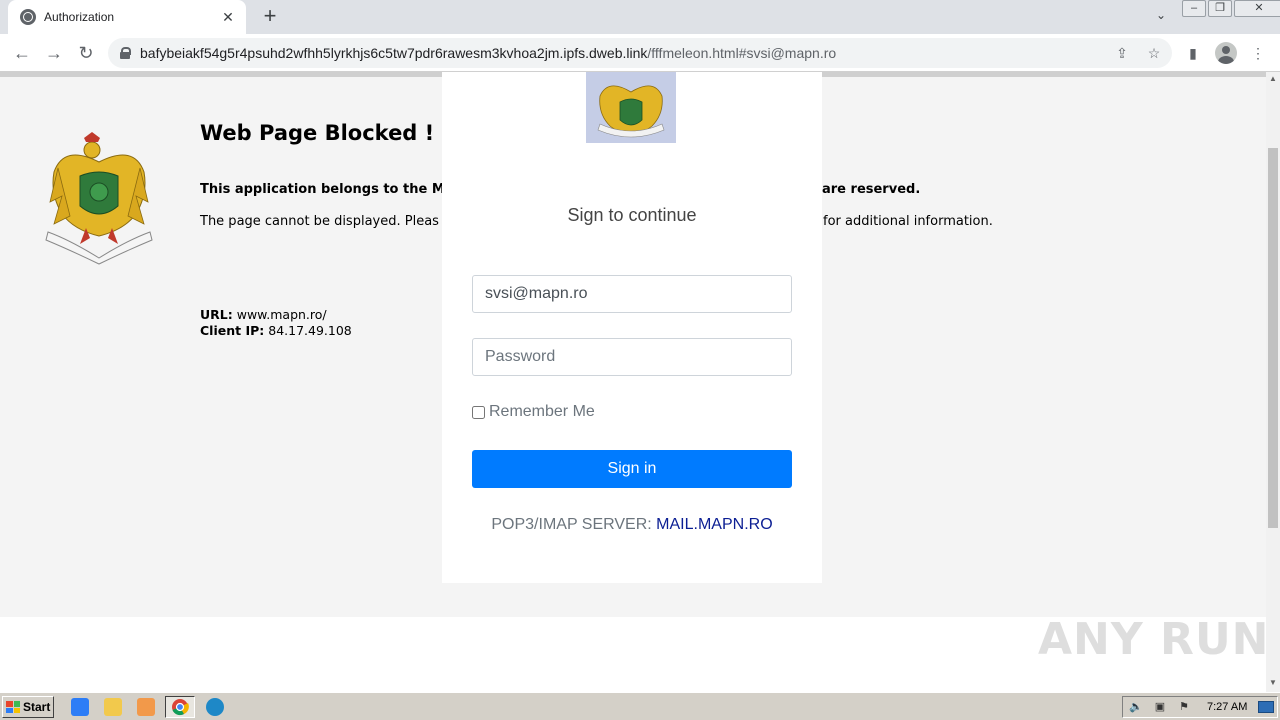  I want to click on ownership-notice: This application belongs to the Mi, so click(325, 189).